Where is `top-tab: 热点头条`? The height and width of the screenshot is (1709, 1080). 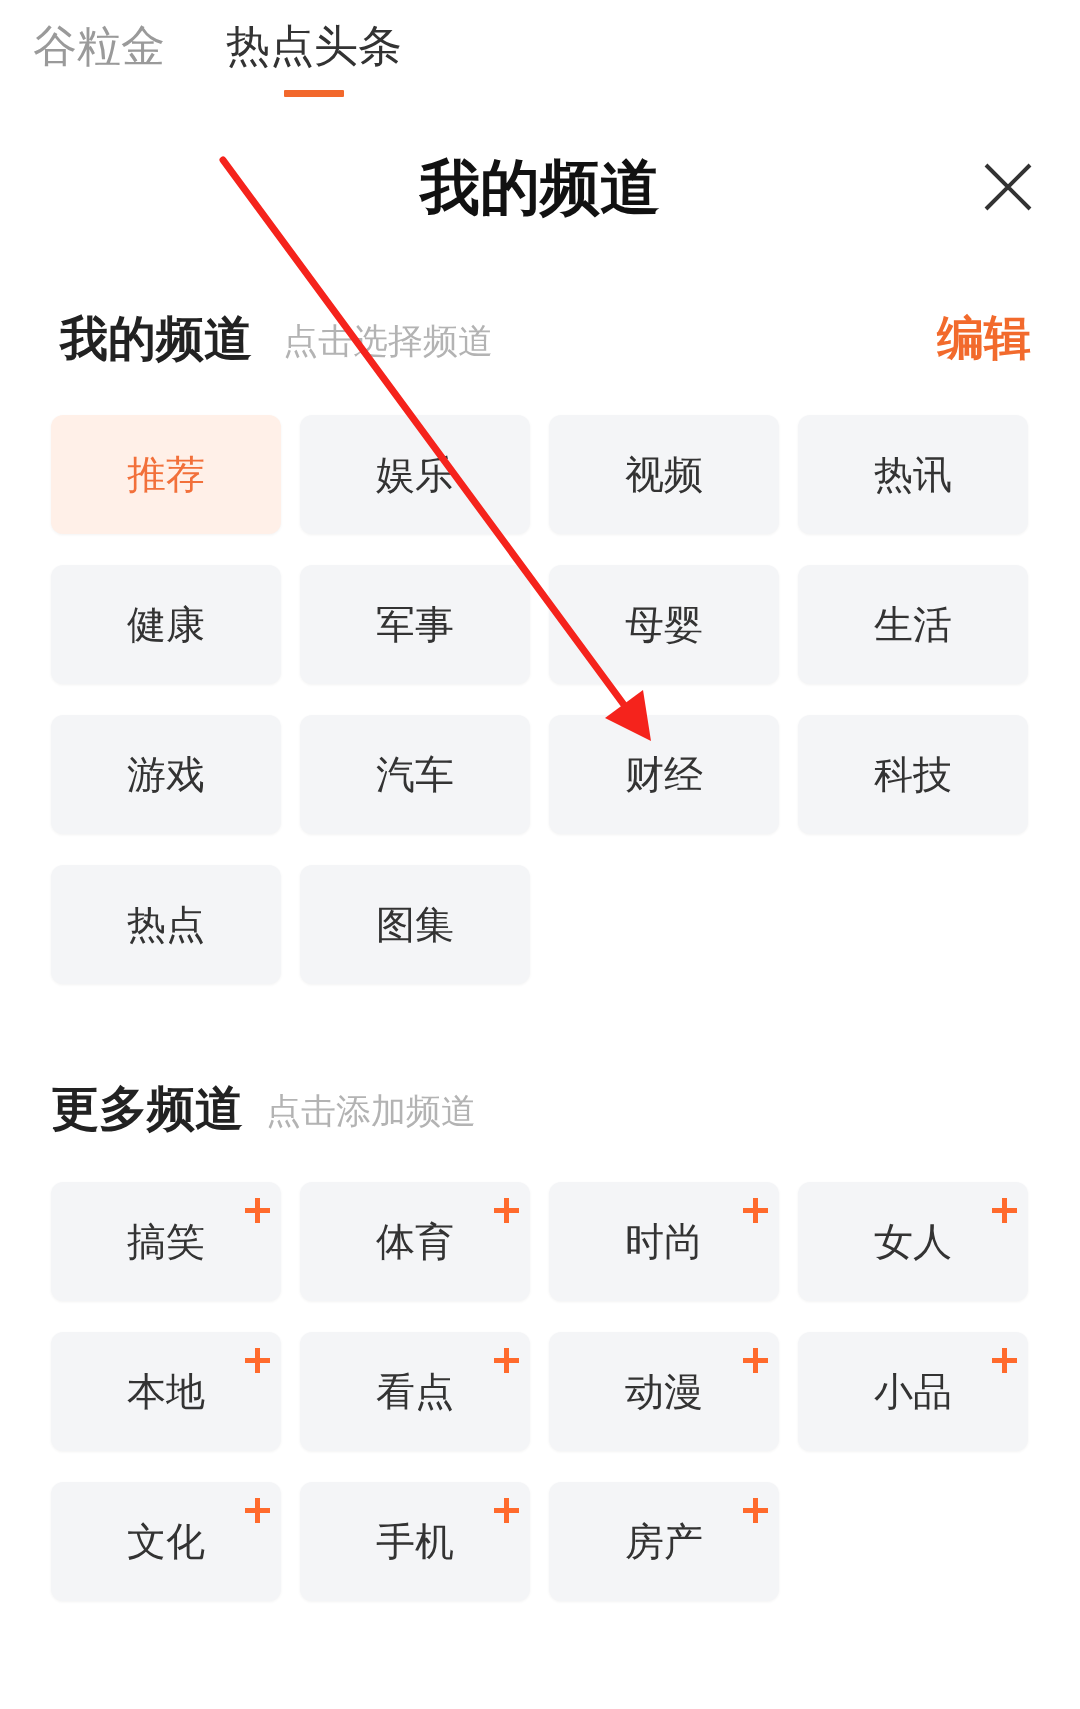 top-tab: 热点头条 is located at coordinates (314, 58).